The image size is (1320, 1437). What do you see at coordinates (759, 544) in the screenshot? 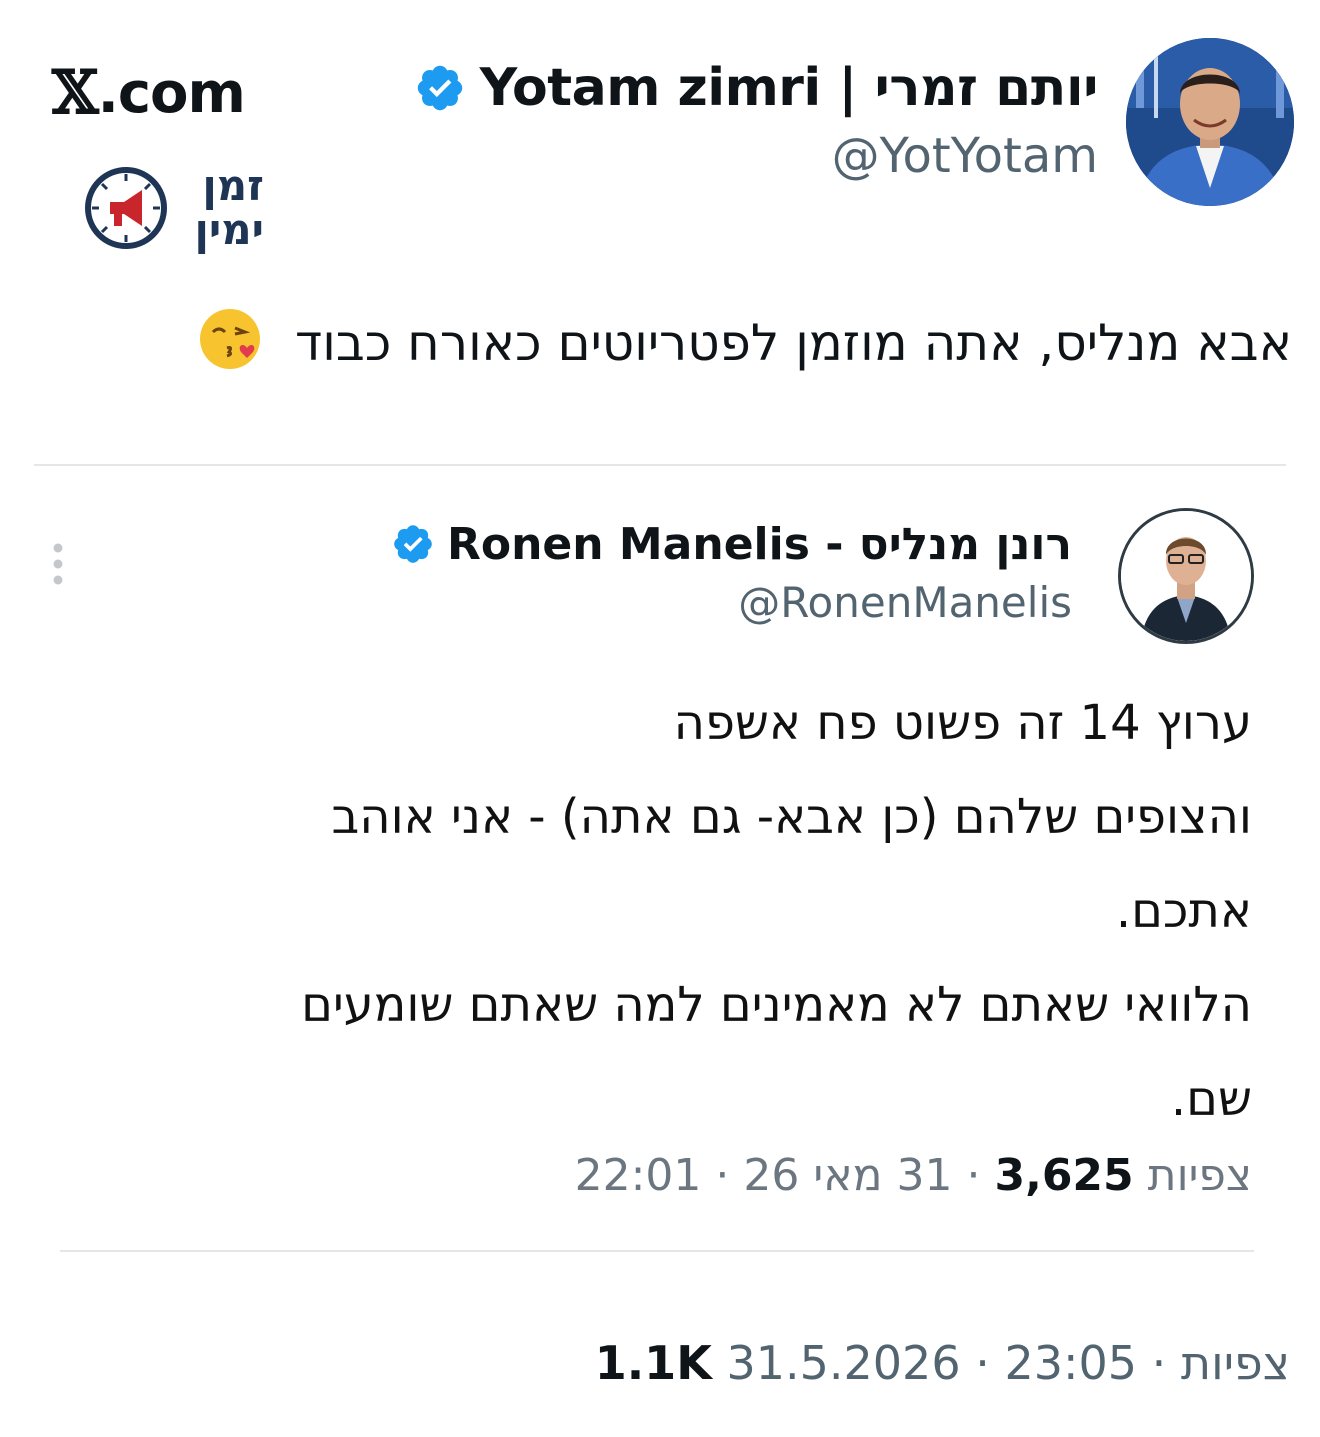
I see `quoted-author-name: Ronen Manelis - רונן מנליס` at bounding box center [759, 544].